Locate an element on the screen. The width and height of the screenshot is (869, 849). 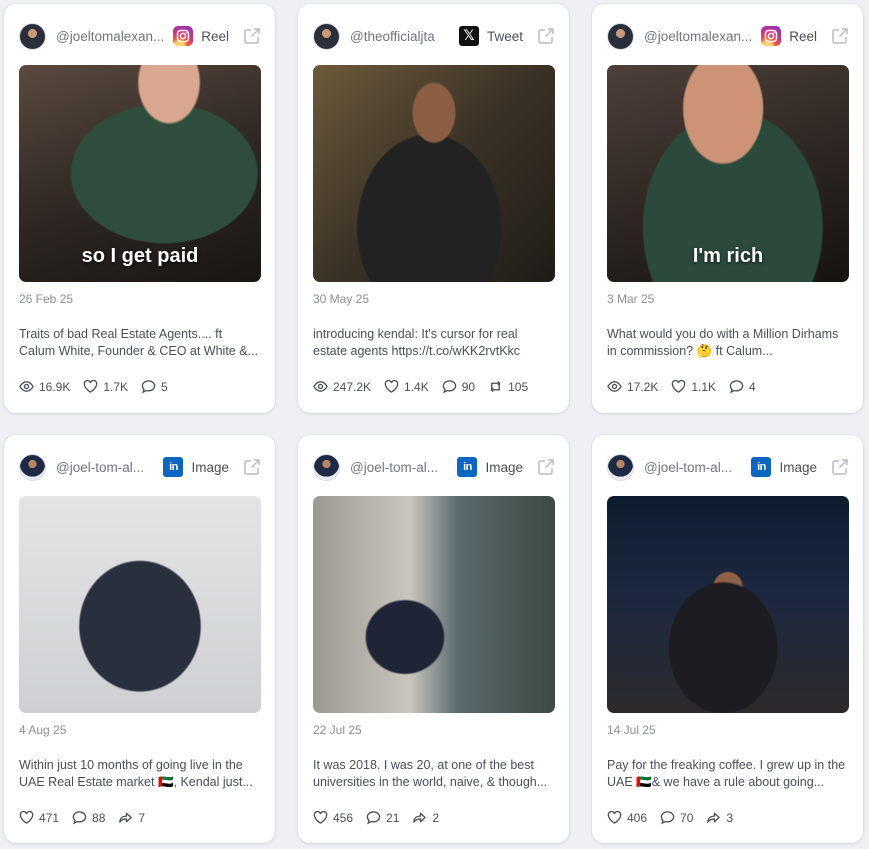
post-stats: 471 88 7 is located at coordinates (88, 817).